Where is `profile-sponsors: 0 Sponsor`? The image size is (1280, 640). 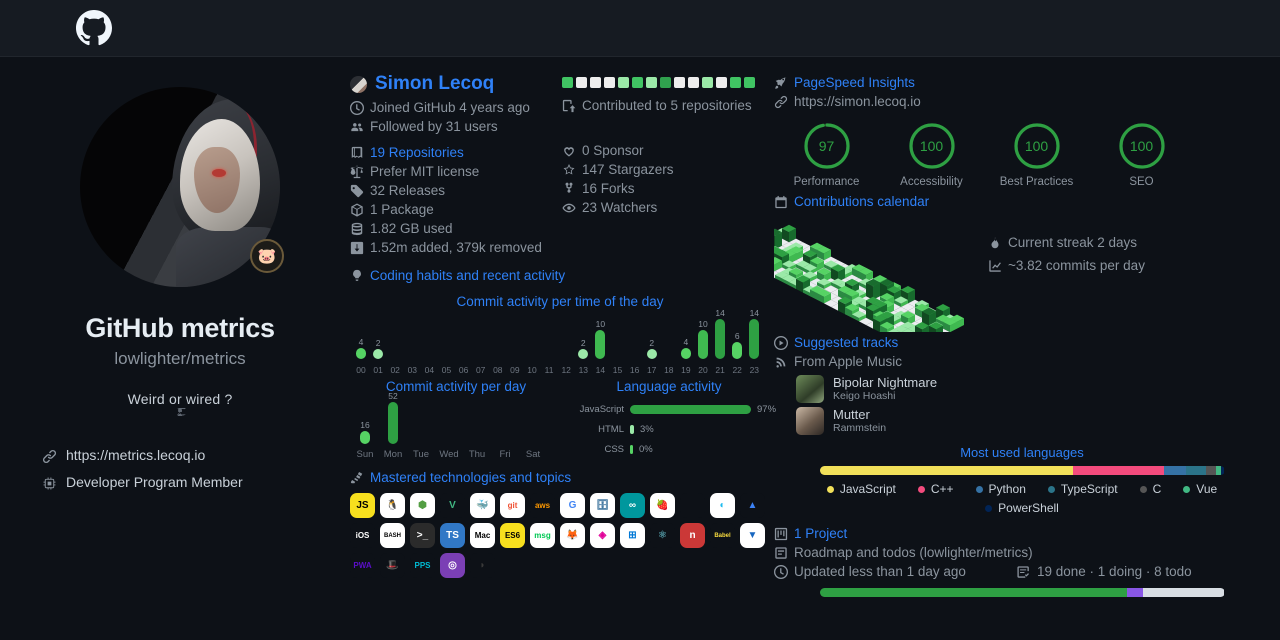 profile-sponsors: 0 Sponsor is located at coordinates (666, 150).